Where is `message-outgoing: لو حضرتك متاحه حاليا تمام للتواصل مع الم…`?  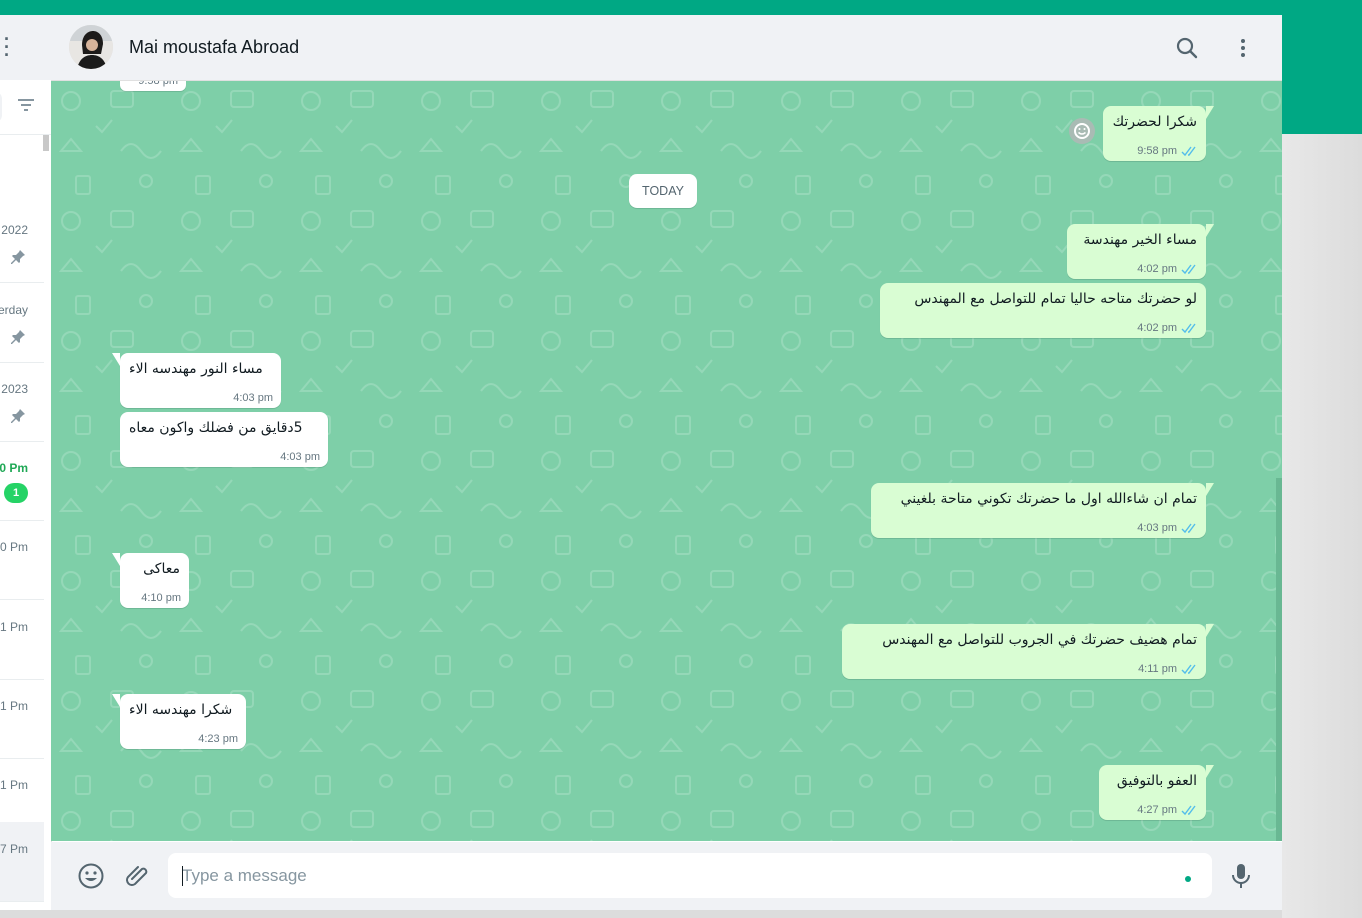
message-outgoing: لو حضرتك متاحه حاليا تمام للتواصل مع الم… is located at coordinates (1043, 310).